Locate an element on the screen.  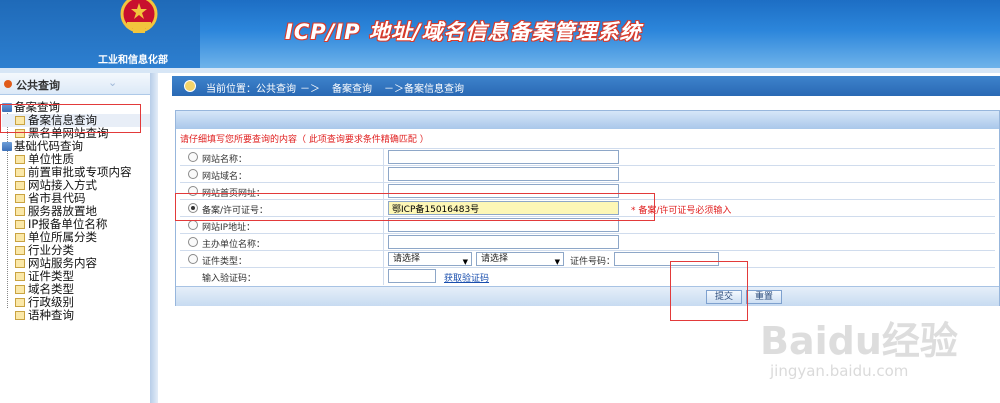
sidebar-item-label: 域名类型 is located at coordinates (51, 289).